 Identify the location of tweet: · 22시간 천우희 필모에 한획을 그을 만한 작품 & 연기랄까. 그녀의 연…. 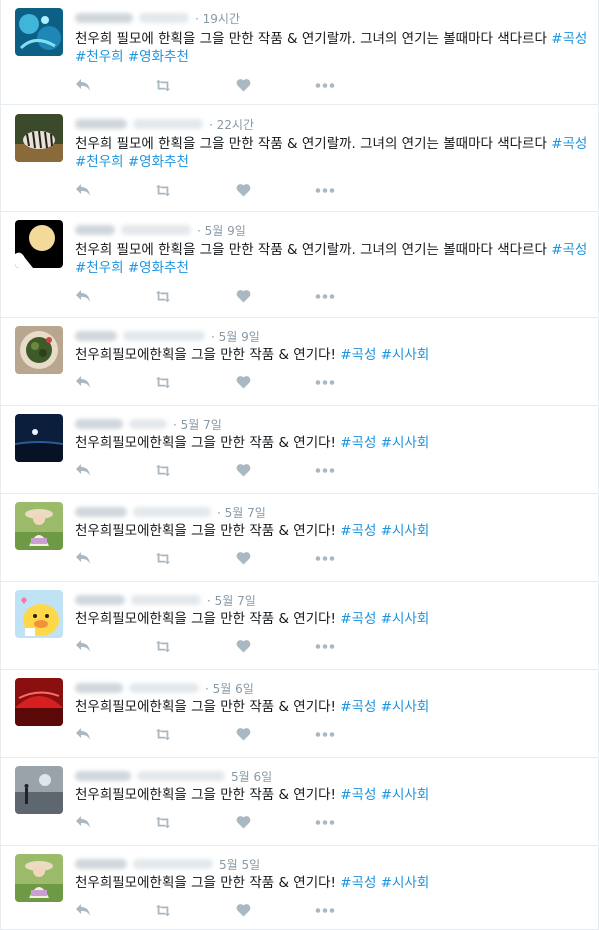
(299, 158).